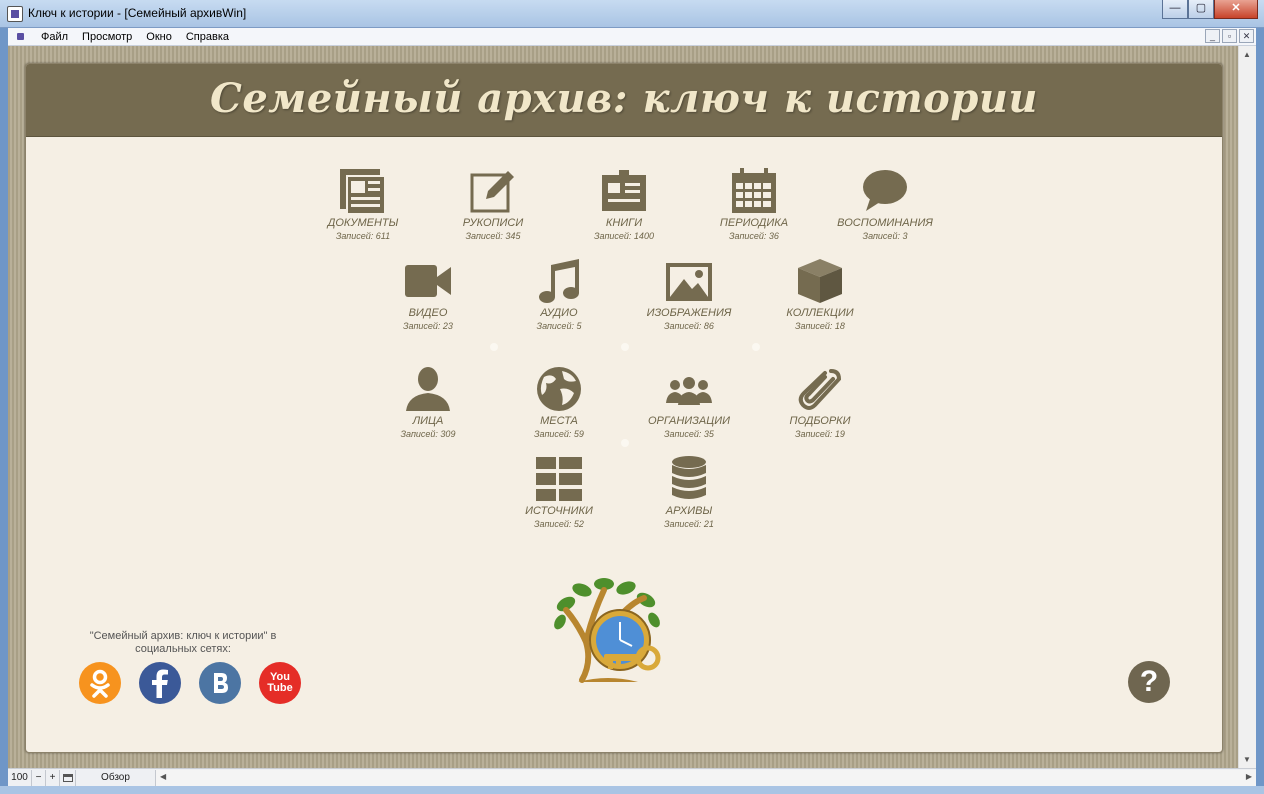 This screenshot has width=1264, height=794. What do you see at coordinates (1247, 759) in the screenshot?
I see `scroll-down-icon: ▼` at bounding box center [1247, 759].